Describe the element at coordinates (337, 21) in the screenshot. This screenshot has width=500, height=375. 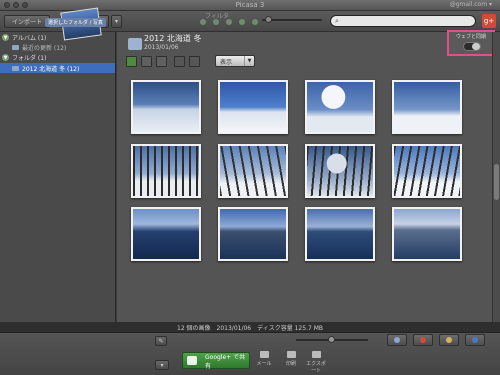
I see `search-icon: ⌕` at that location.